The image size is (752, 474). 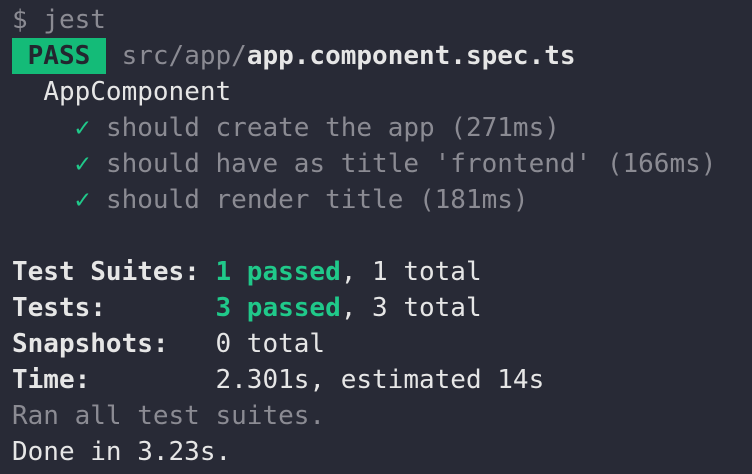 I want to click on test-item: ✓ should render title (181ms), so click(x=382, y=200).